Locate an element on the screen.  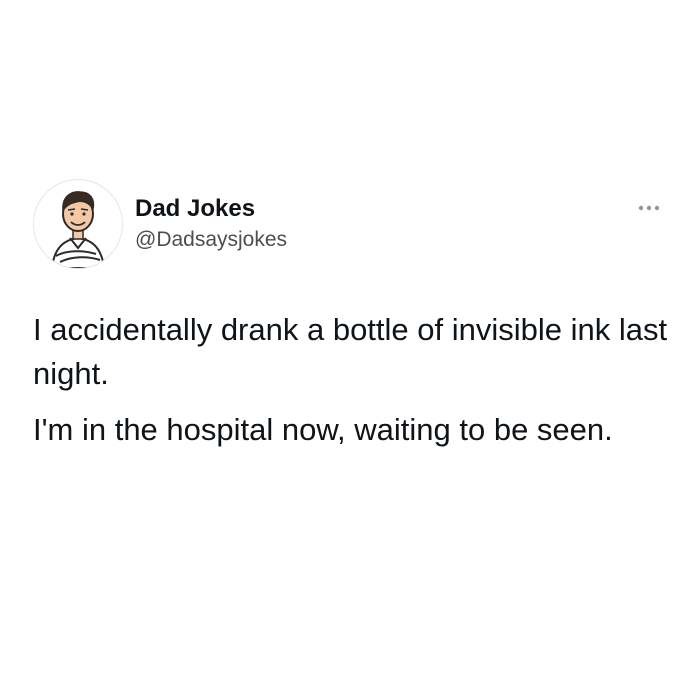
avatar is located at coordinates (78, 224).